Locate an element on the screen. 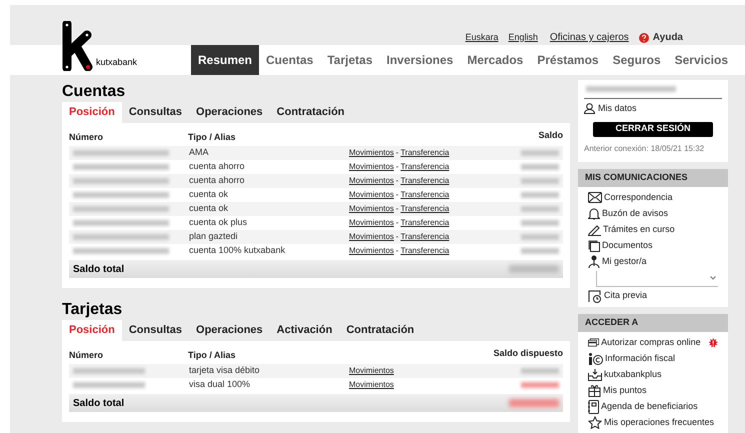 This screenshot has height=433, width=745. sidebar-link: Buzón de avisos is located at coordinates (653, 213).